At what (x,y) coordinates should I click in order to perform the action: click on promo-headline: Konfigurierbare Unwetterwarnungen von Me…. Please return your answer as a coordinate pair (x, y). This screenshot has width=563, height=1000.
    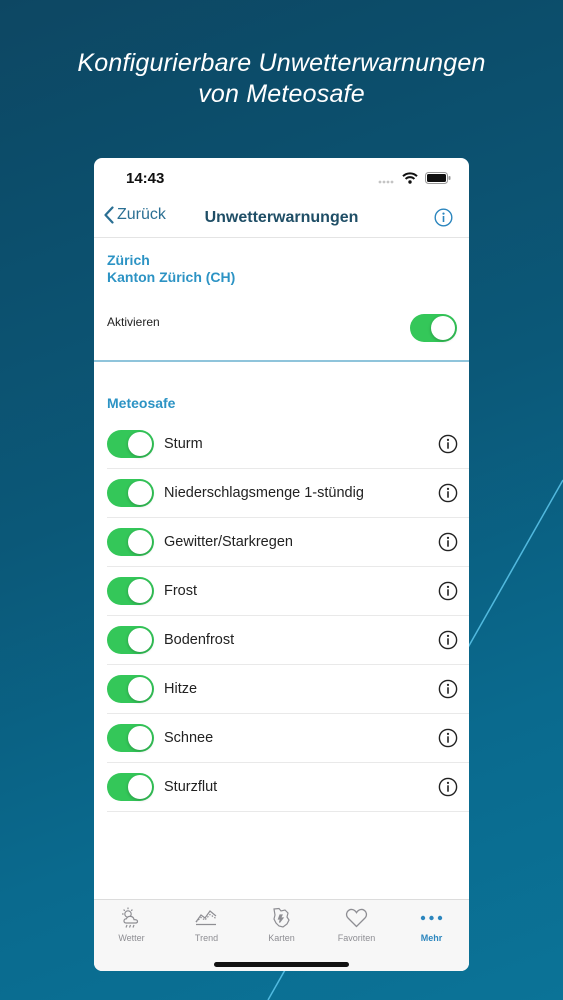
    Looking at the image, I should click on (281, 79).